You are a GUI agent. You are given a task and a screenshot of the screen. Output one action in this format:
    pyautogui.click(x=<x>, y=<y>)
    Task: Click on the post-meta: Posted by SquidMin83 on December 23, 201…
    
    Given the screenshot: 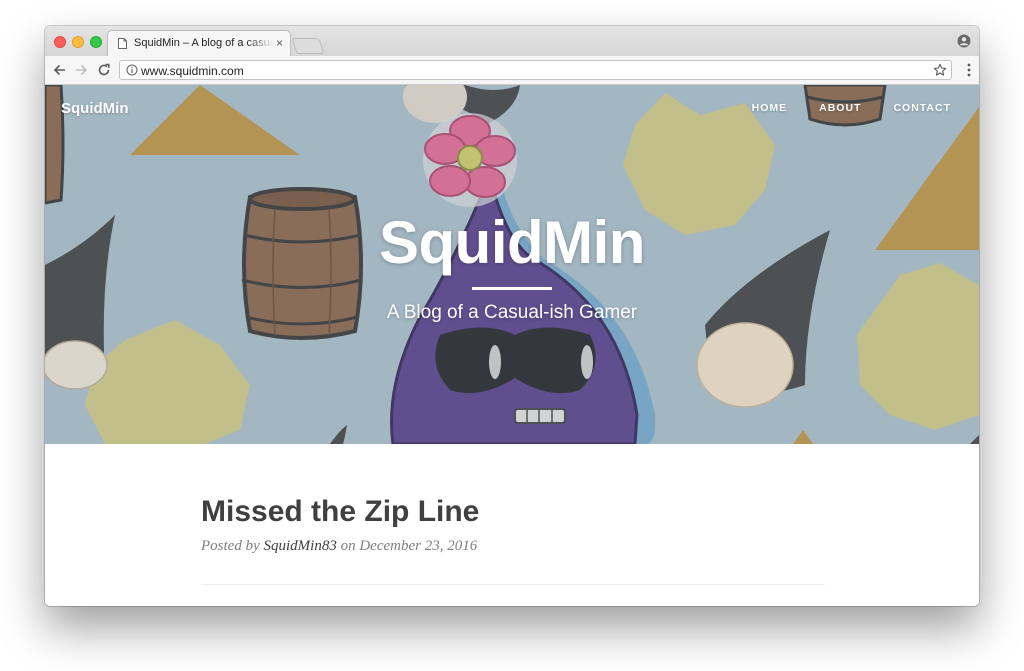 What is the action you would take?
    pyautogui.click(x=513, y=546)
    